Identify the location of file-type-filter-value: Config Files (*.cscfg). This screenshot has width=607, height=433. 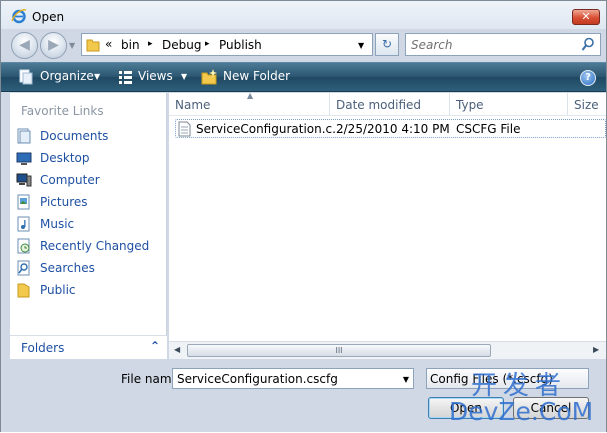
(491, 379).